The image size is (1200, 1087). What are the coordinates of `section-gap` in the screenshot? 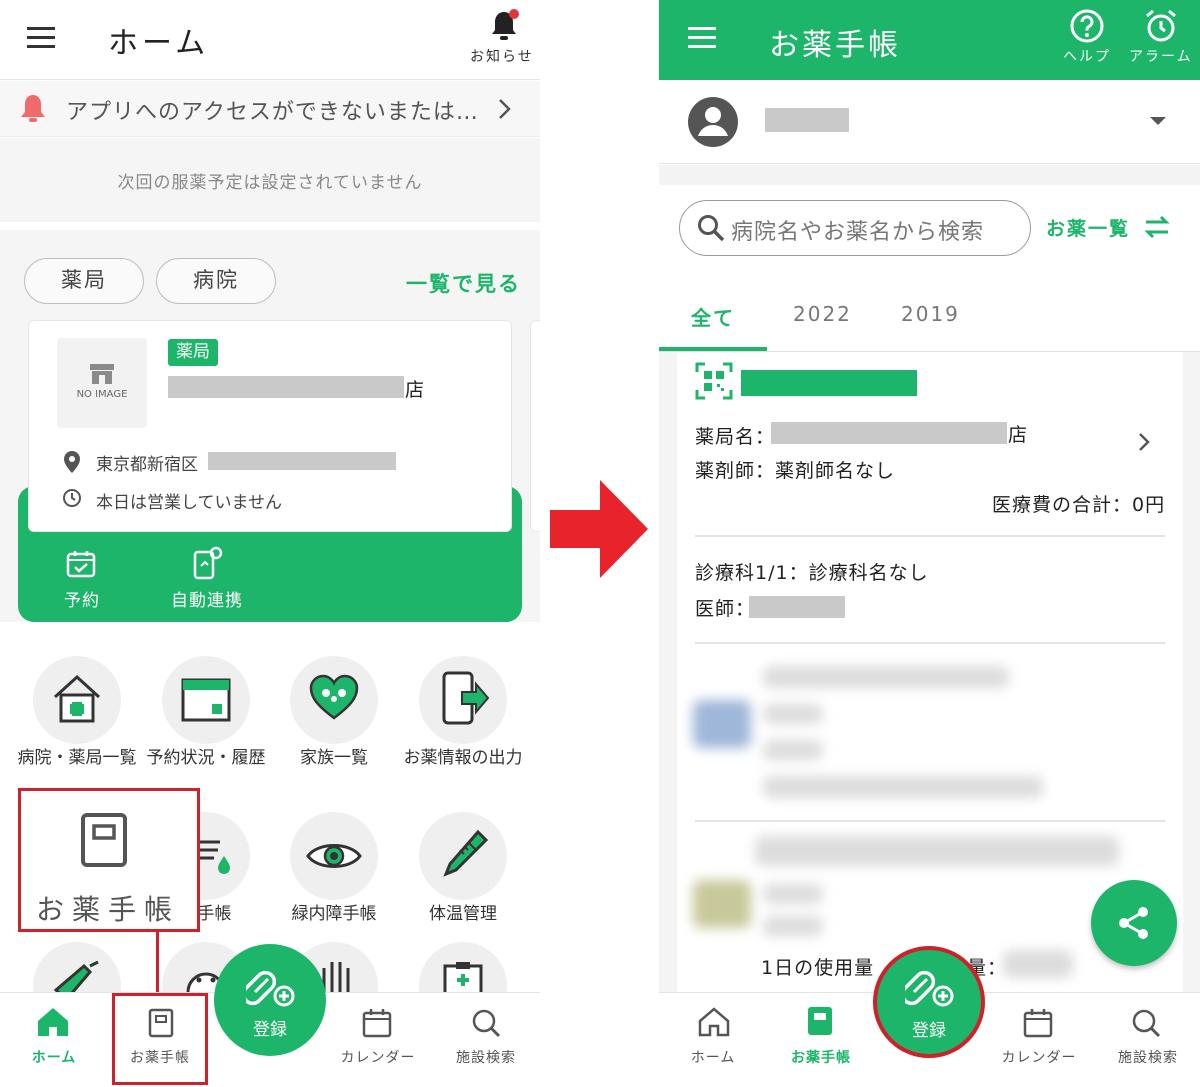 It's located at (929, 175).